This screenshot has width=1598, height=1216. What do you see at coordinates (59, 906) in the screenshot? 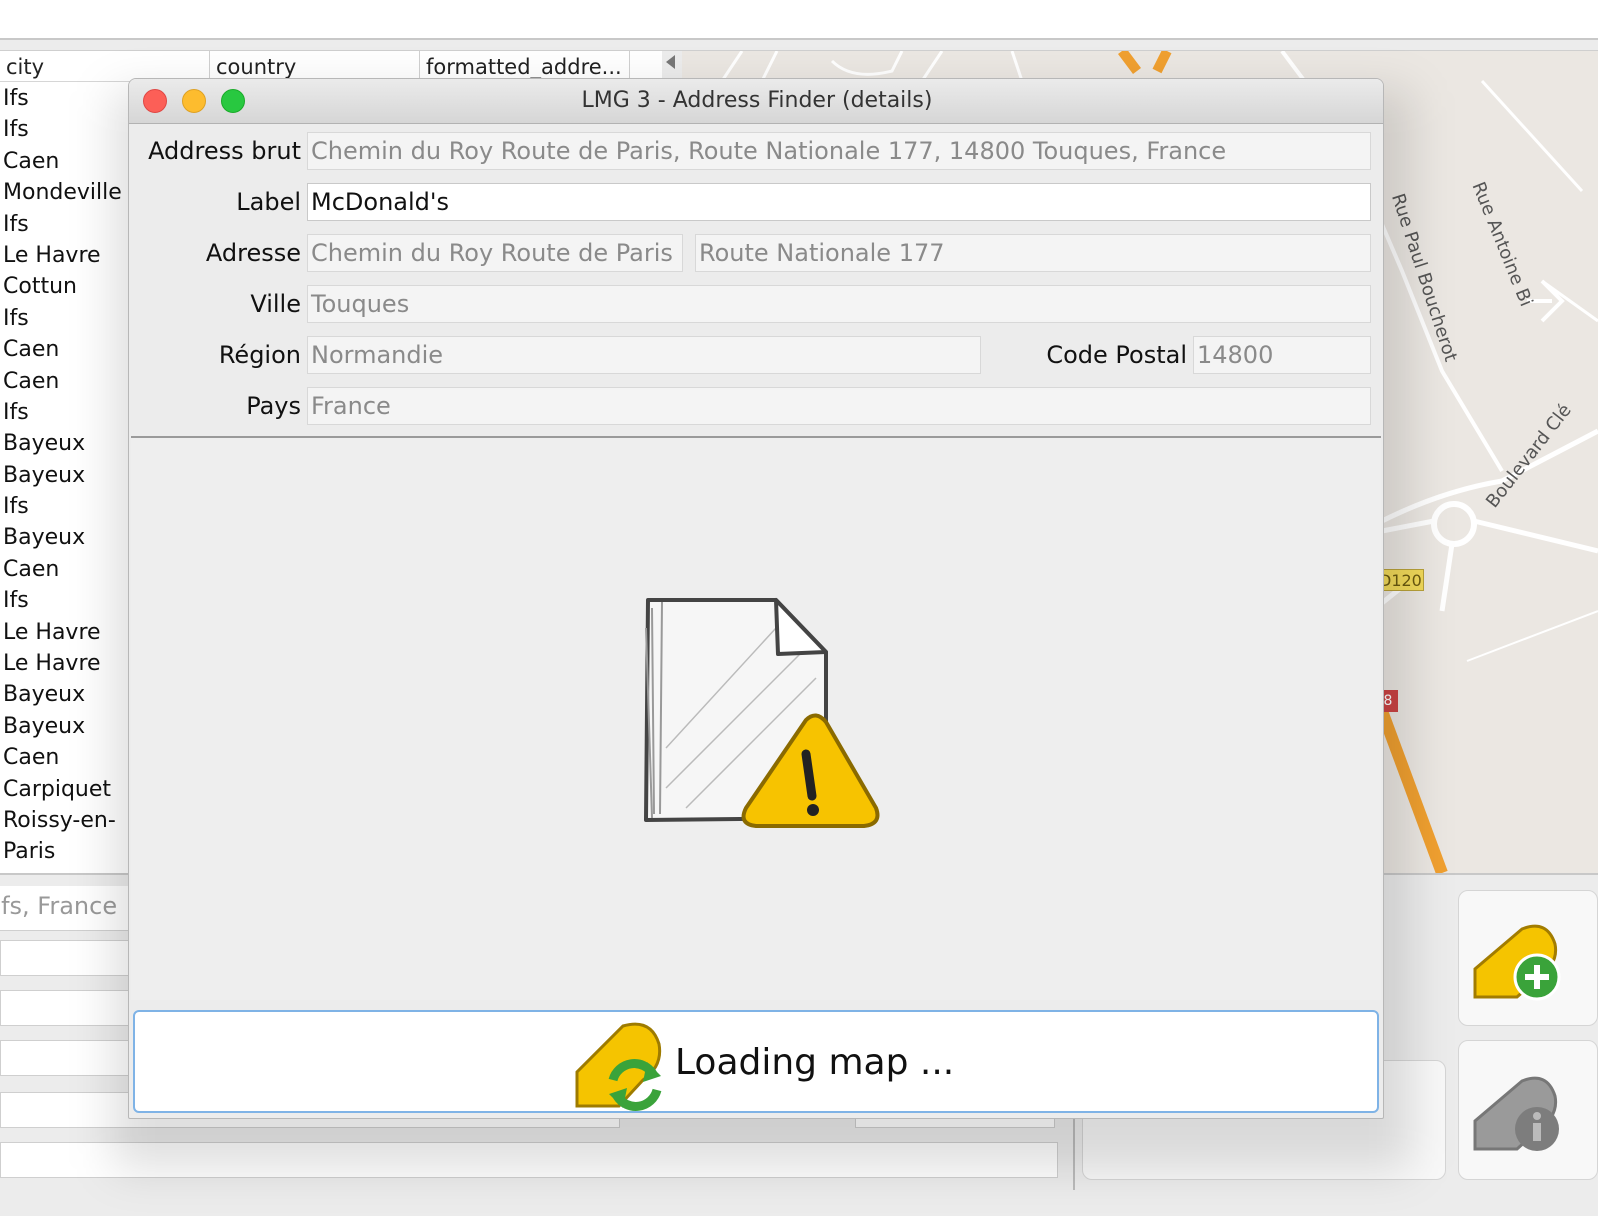
I see `address-field-value: Ifs, France` at bounding box center [59, 906].